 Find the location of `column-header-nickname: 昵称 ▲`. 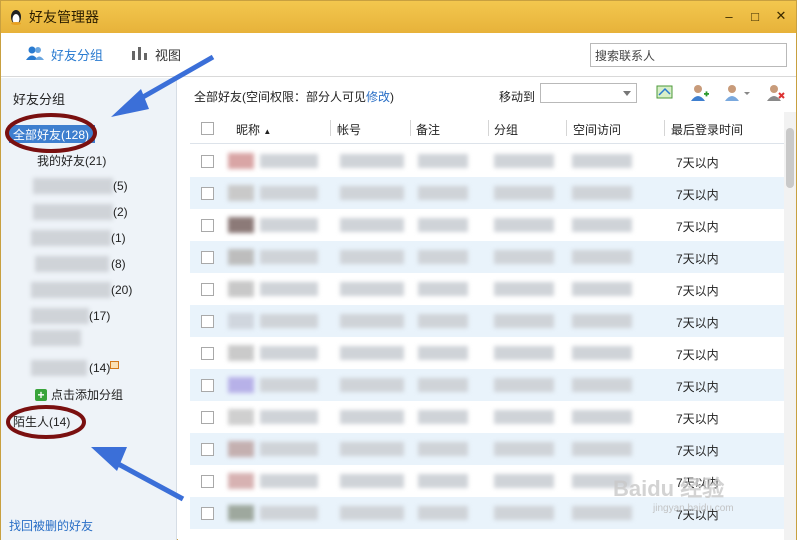

column-header-nickname: 昵称 ▲ is located at coordinates (253, 129).